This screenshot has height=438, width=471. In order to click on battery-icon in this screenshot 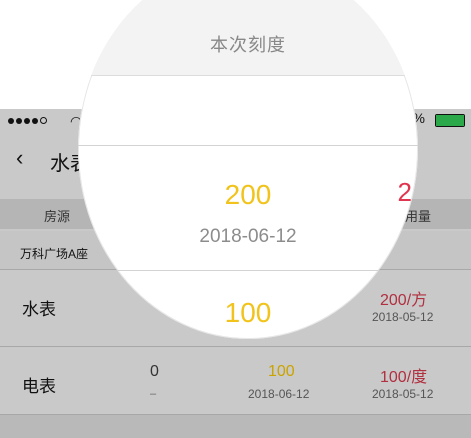, I will do `click(450, 120)`.